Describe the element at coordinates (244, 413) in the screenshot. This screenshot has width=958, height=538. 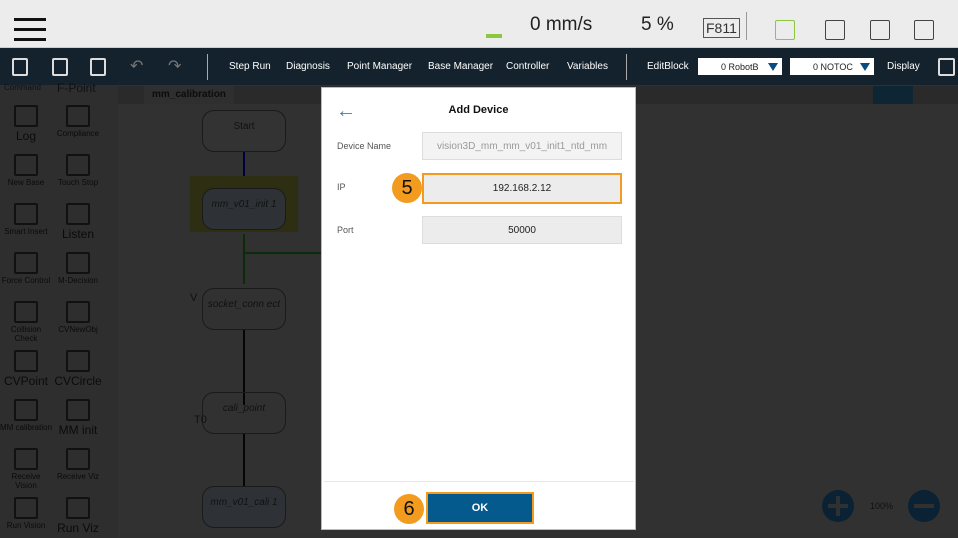
I see `flow-node-cali-point: cali_point` at that location.